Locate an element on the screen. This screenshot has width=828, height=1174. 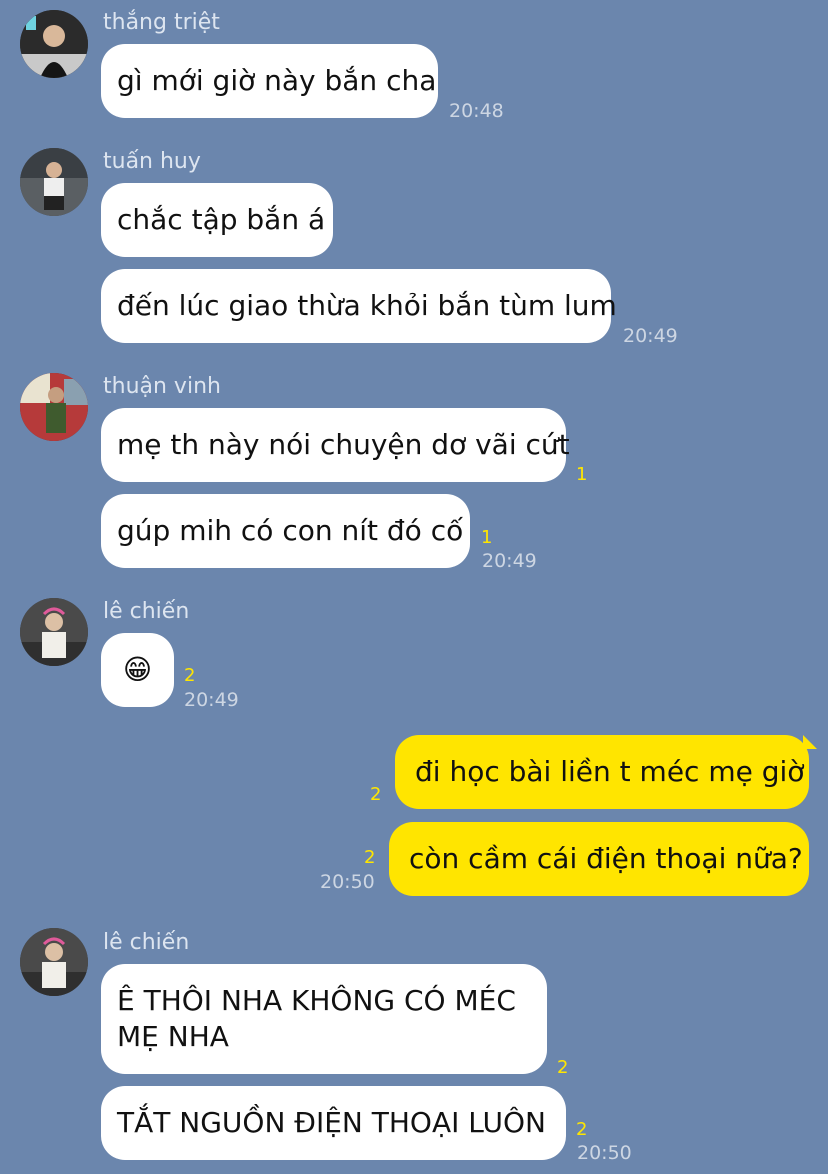
message-bubble: TẮT NGUỒN ĐIỆN THOẠI LUÔN is located at coordinates (333, 1123).